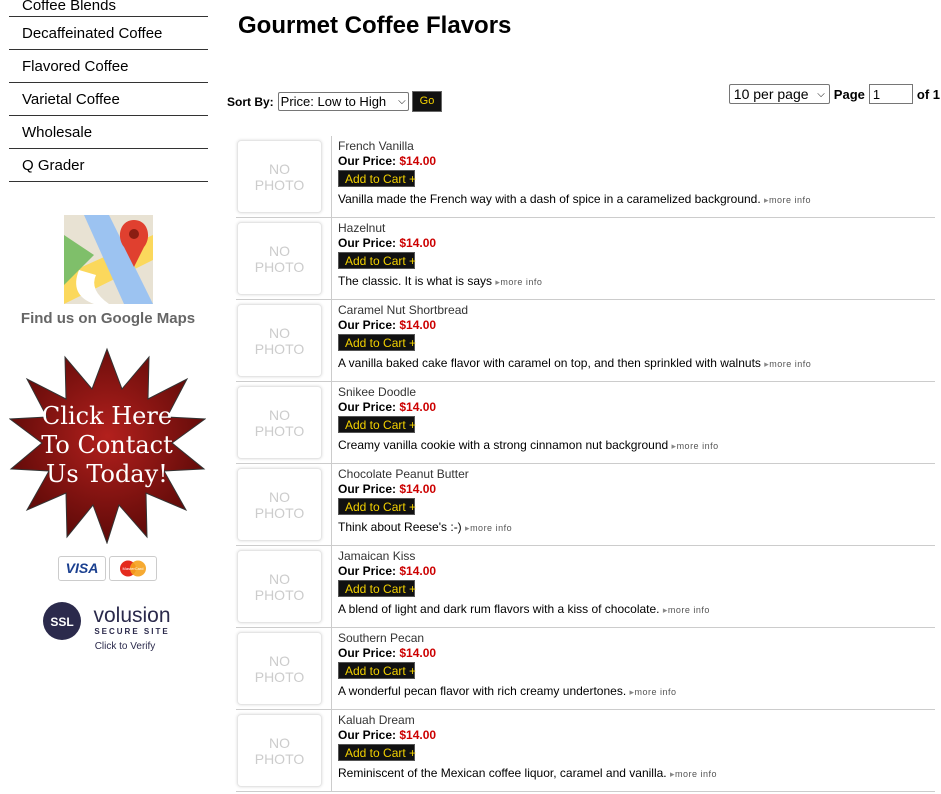  What do you see at coordinates (636, 228) in the screenshot?
I see `product-name: Hazelnut` at bounding box center [636, 228].